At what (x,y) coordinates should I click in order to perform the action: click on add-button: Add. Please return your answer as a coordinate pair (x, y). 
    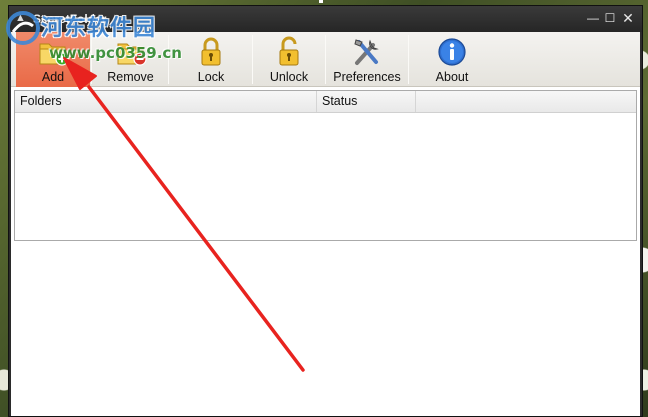
    Looking at the image, I should click on (53, 59).